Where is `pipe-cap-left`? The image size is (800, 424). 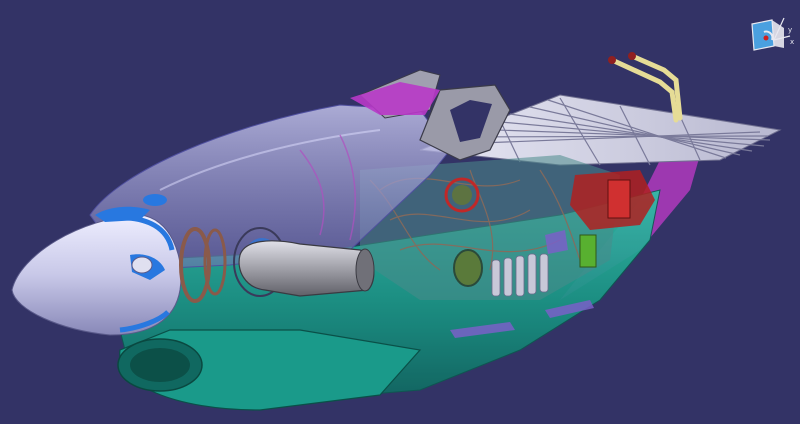
pipe-cap-left is located at coordinates (612, 60).